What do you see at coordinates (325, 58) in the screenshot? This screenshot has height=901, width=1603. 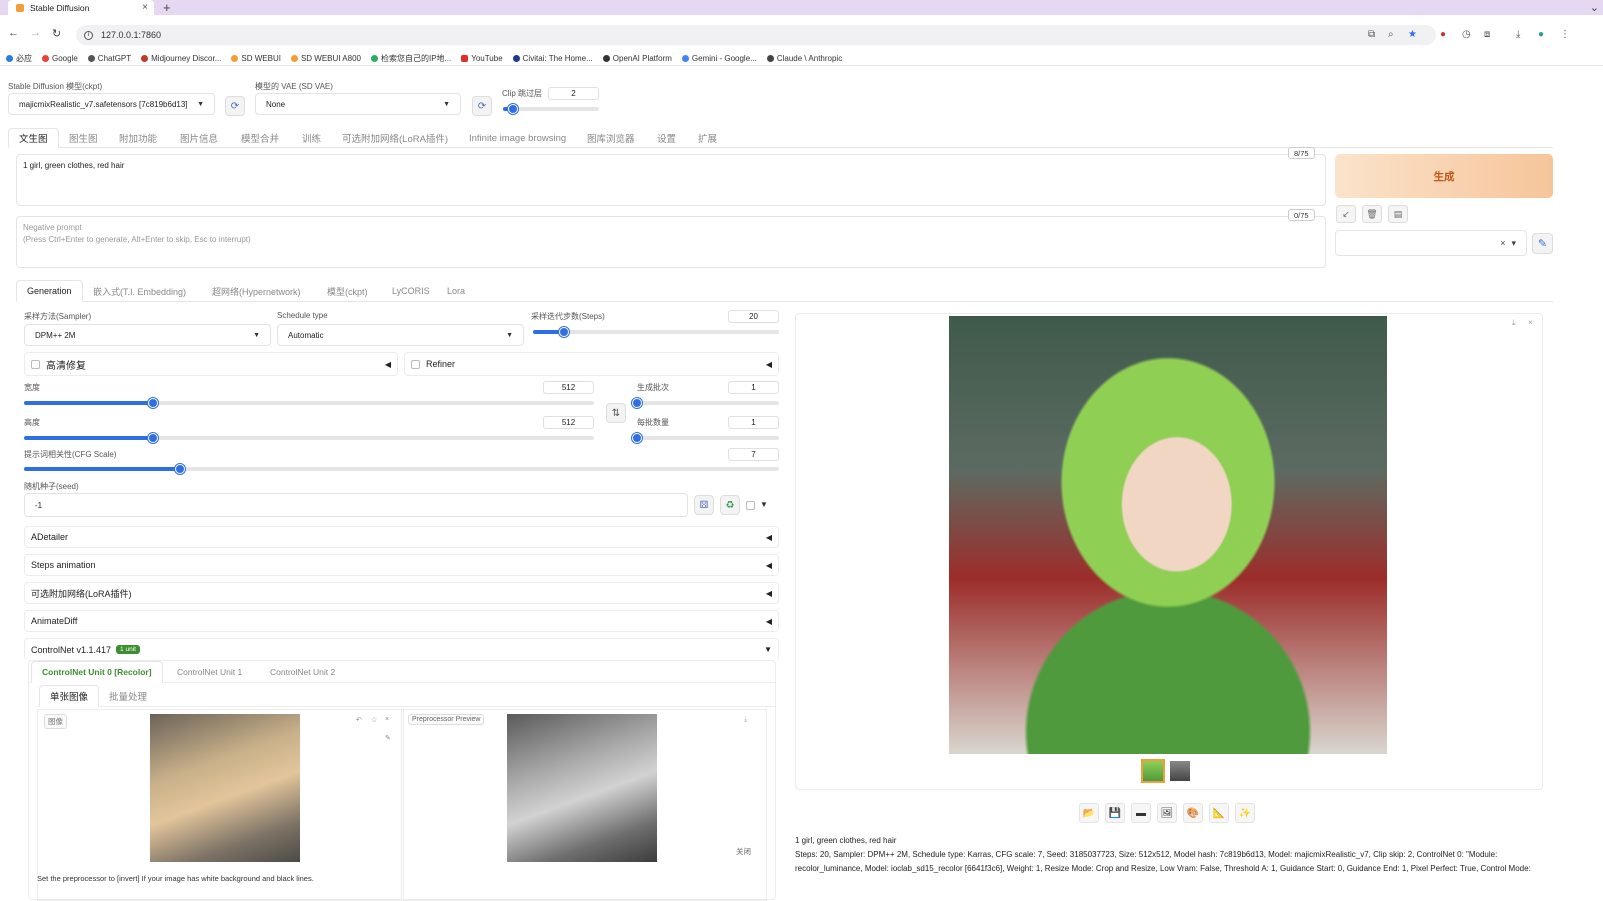 I see `bookmark-item: SD WEBUI A800` at bounding box center [325, 58].